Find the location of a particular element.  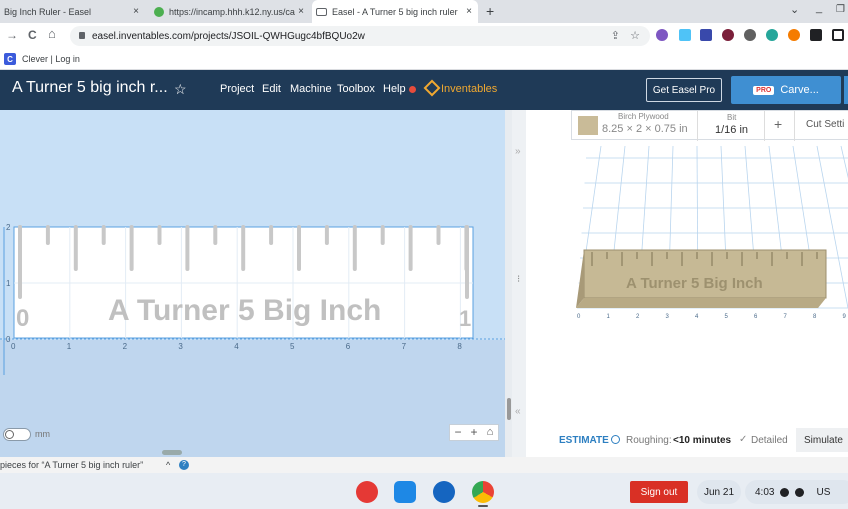

camera-app-icon is located at coordinates (444, 492).